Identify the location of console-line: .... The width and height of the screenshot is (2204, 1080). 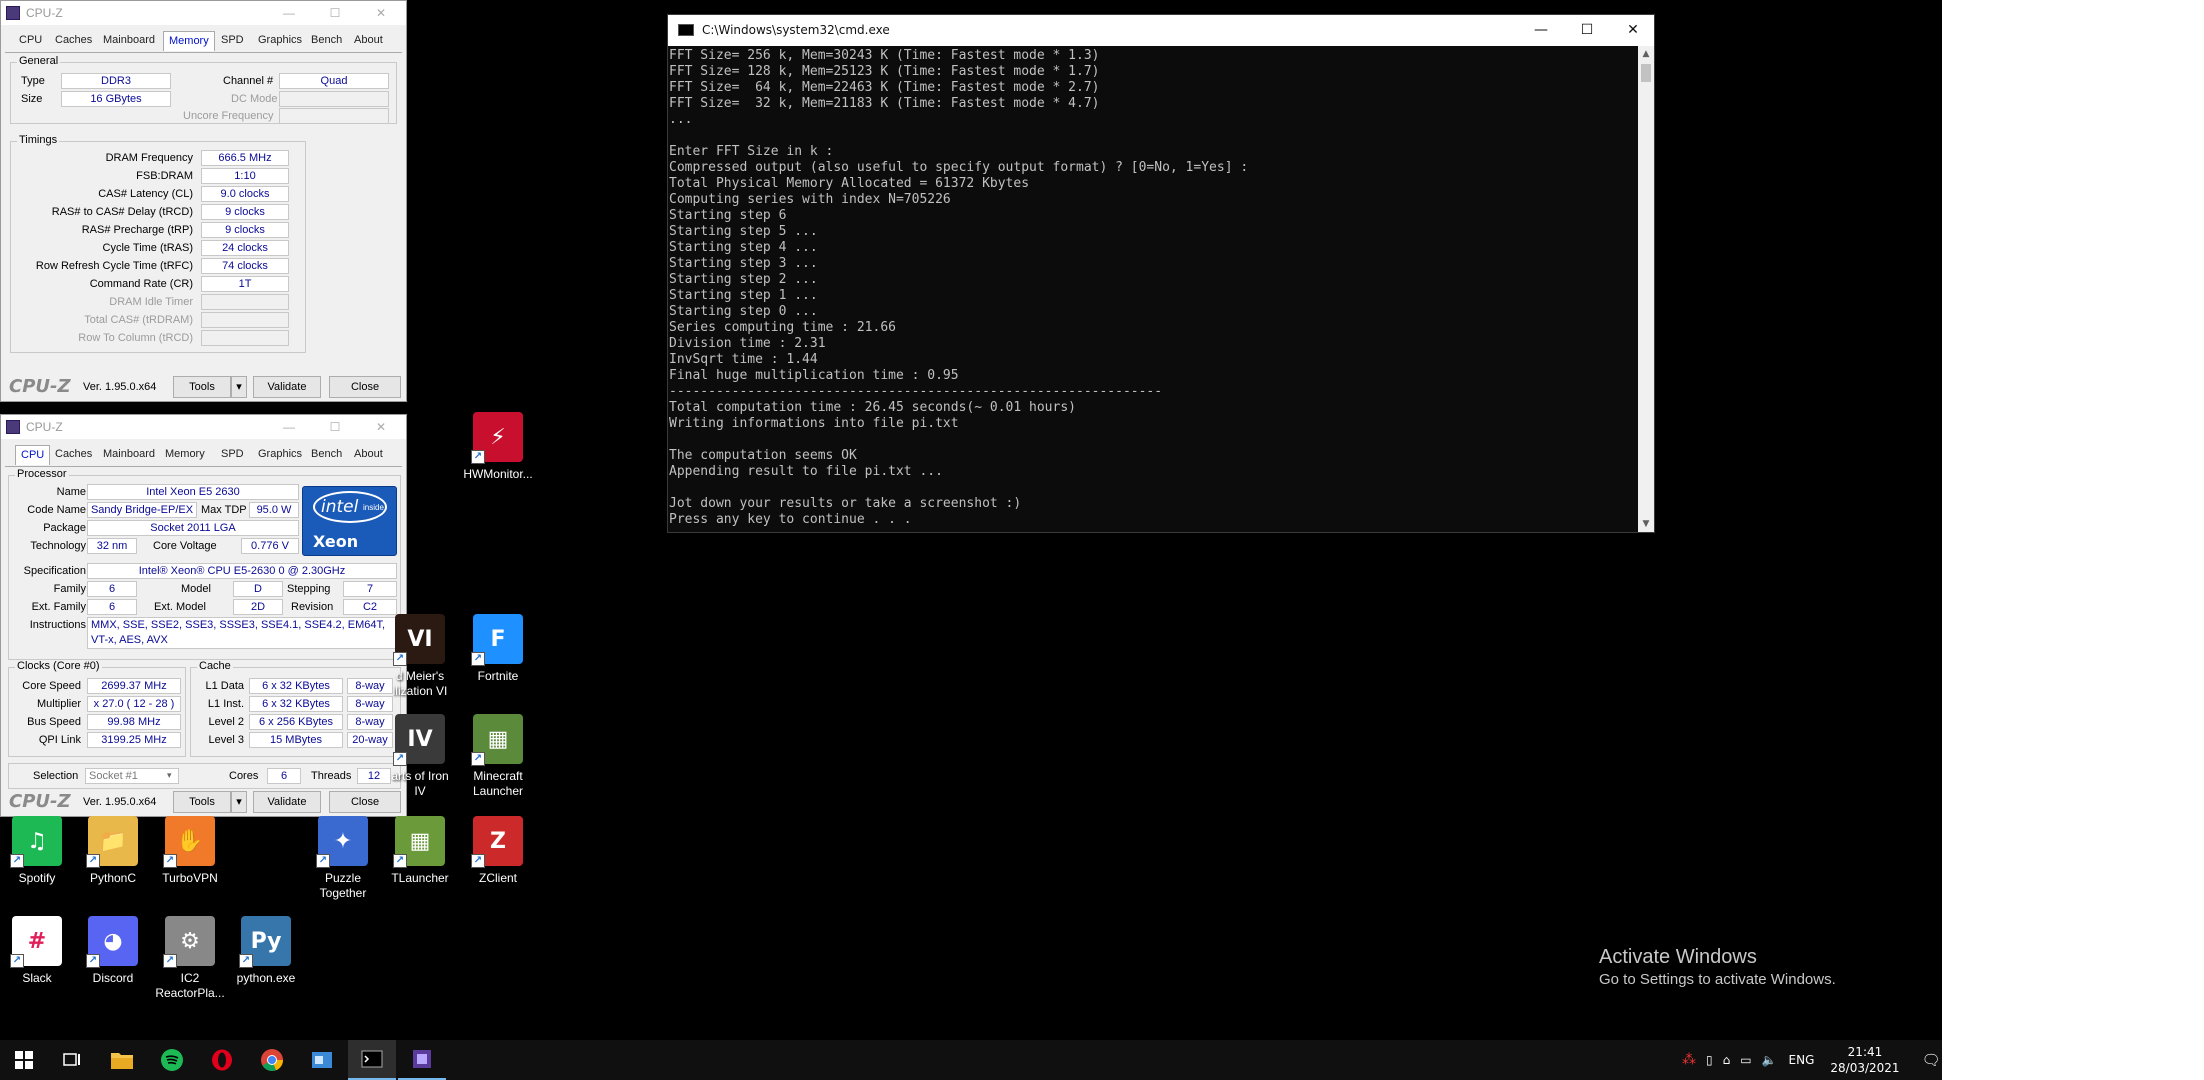
(681, 119).